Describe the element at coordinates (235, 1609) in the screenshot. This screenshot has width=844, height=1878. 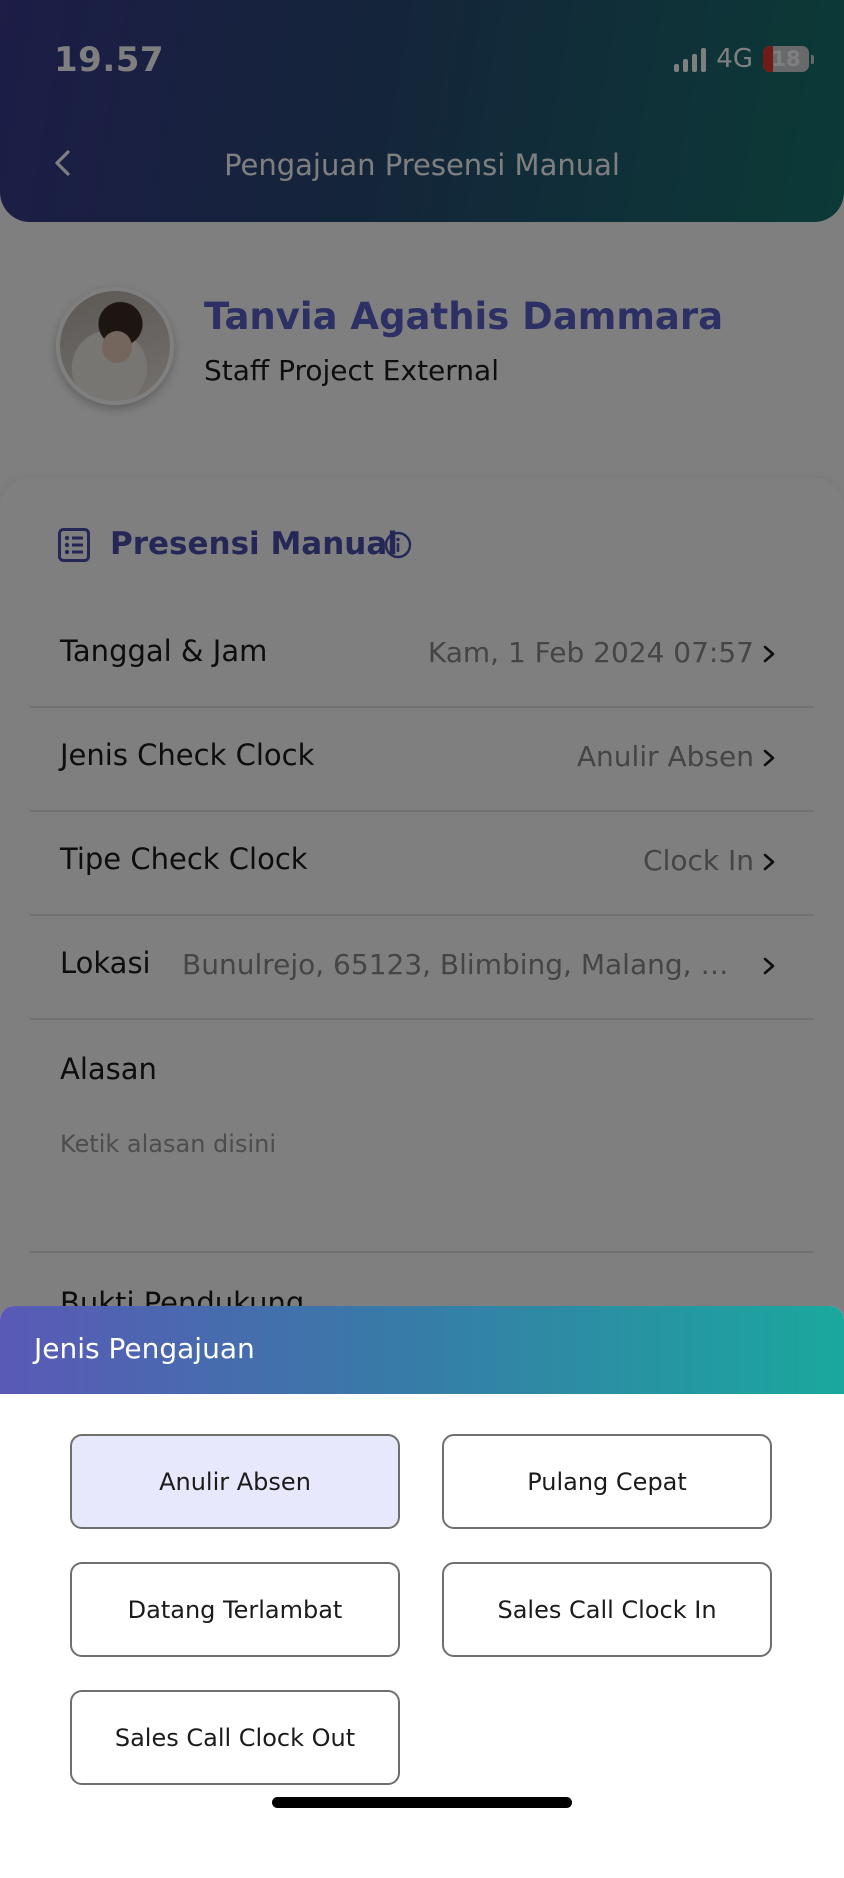
I see `option-datang-terlambat: Datang Terlambat` at that location.